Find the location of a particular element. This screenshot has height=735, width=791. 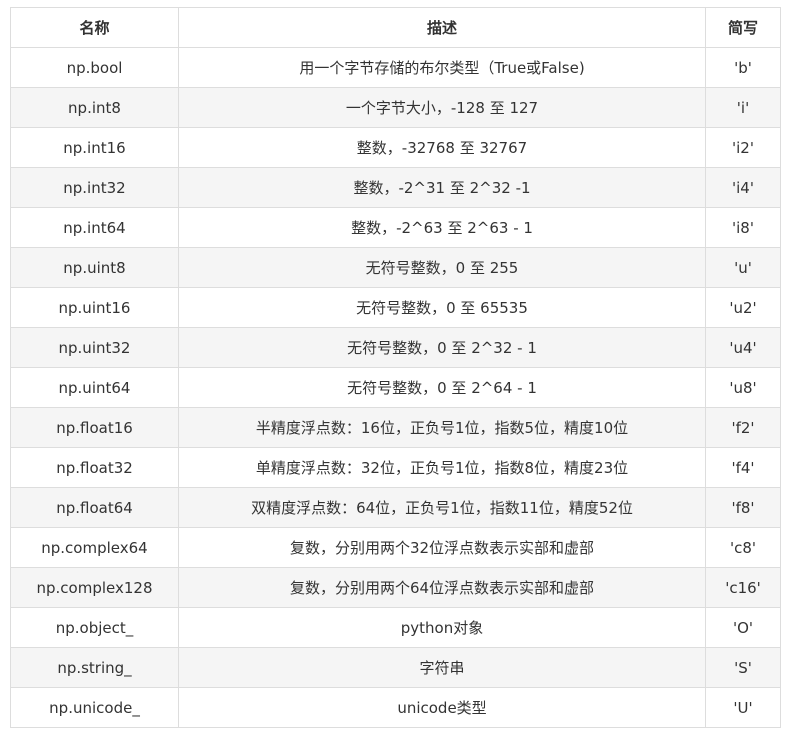

cell-name: np.bool is located at coordinates (94, 67).